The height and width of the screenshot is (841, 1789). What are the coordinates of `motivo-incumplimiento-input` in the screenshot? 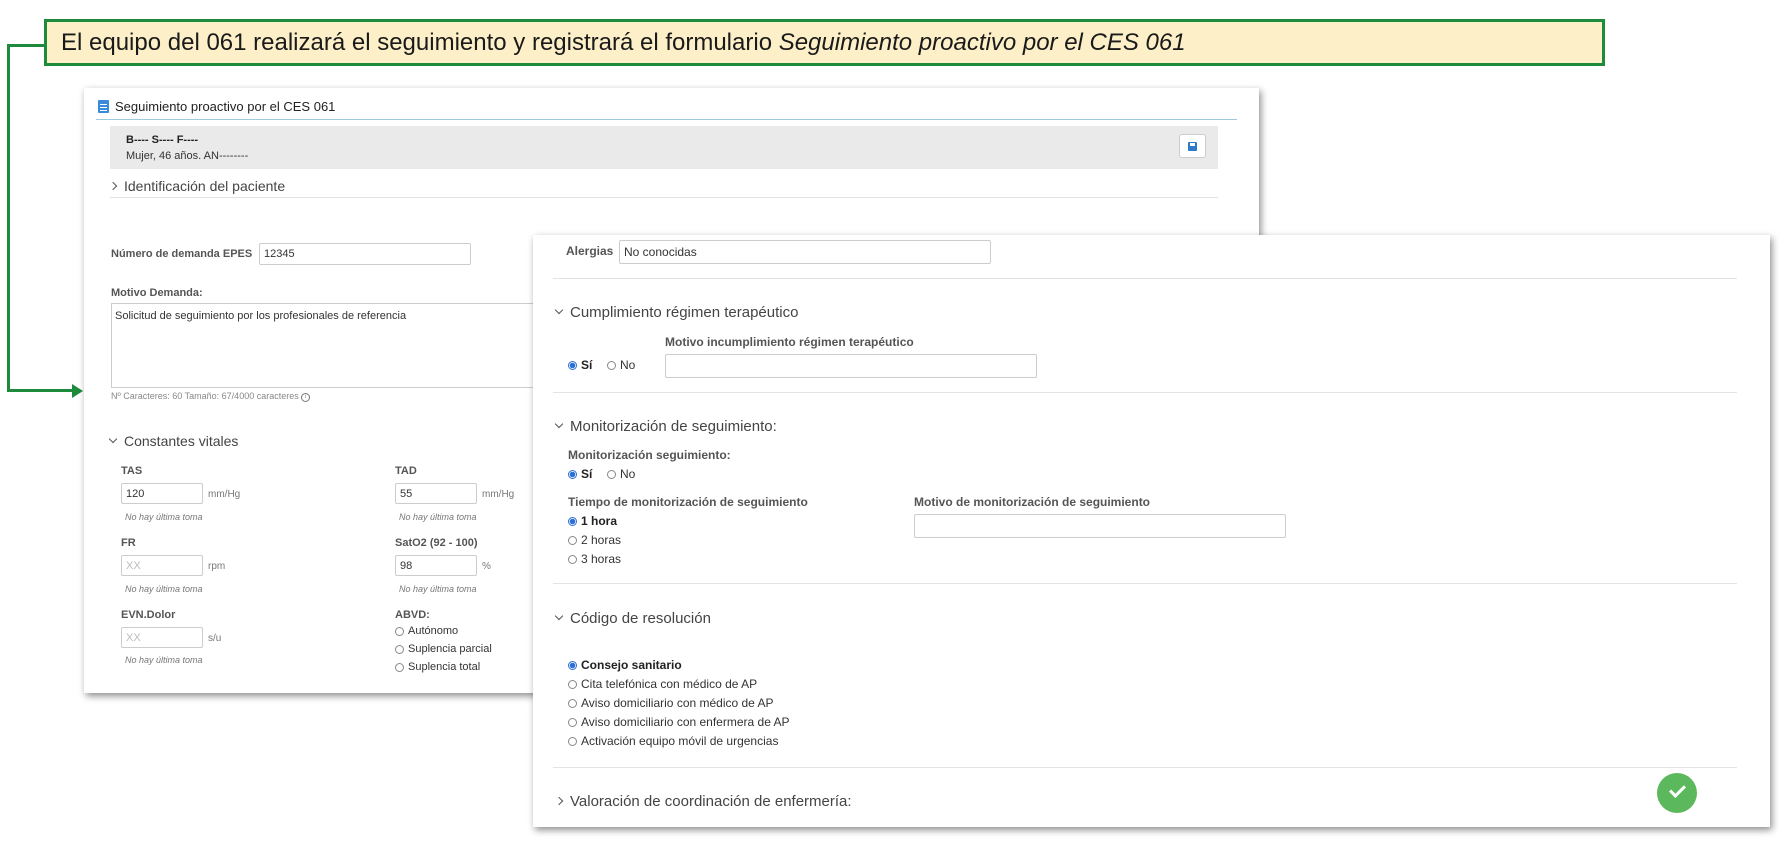 It's located at (851, 366).